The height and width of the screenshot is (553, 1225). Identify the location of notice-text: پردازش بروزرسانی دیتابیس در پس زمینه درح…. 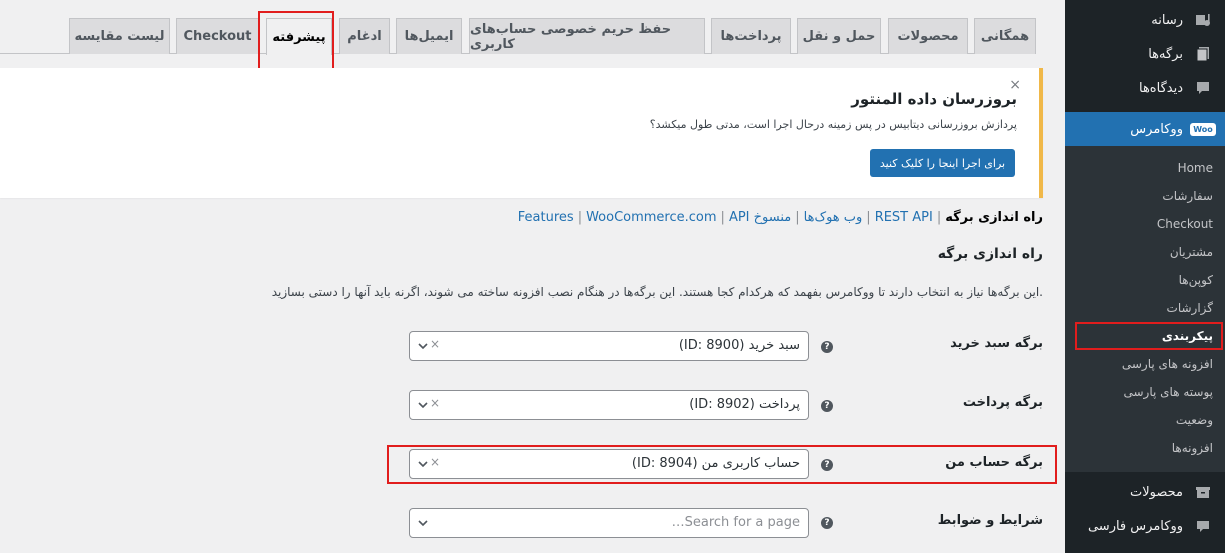
(833, 124).